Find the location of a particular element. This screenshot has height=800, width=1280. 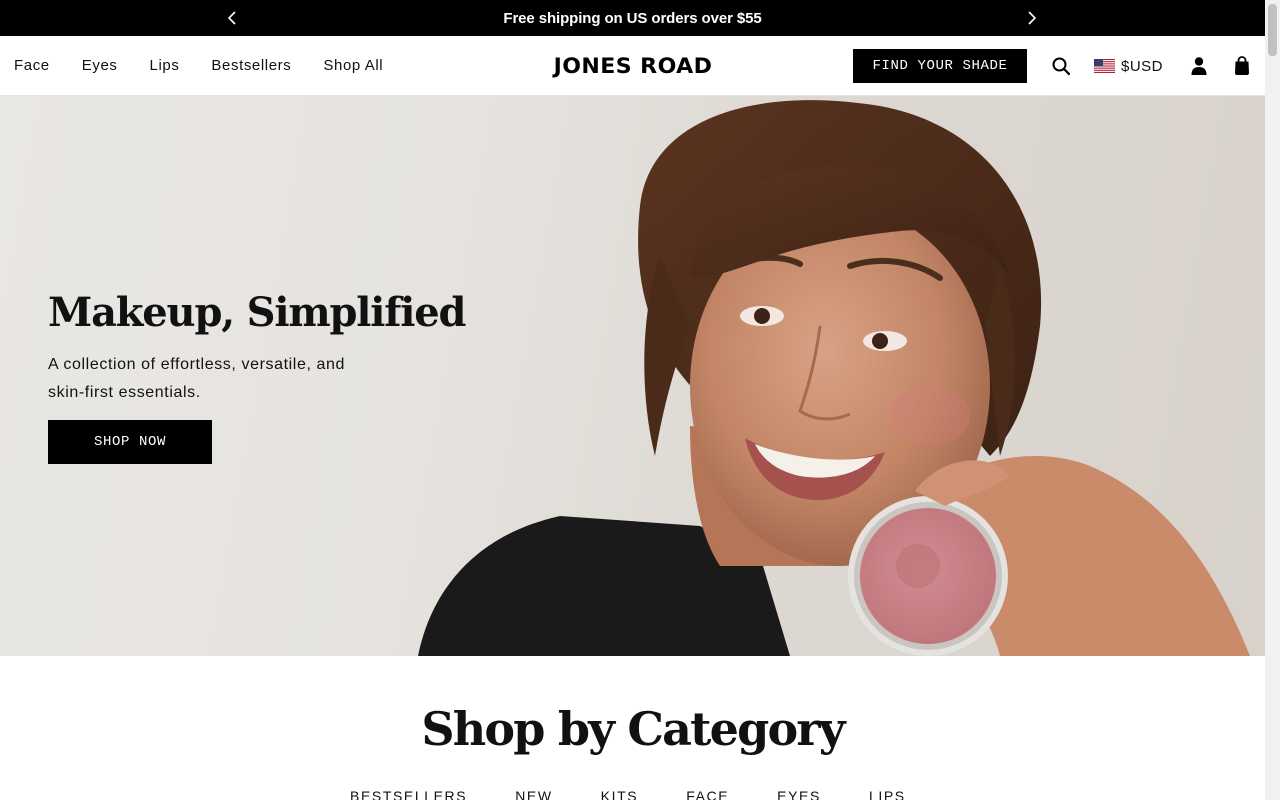

nav-item-shop-all: Shop All is located at coordinates (353, 65).